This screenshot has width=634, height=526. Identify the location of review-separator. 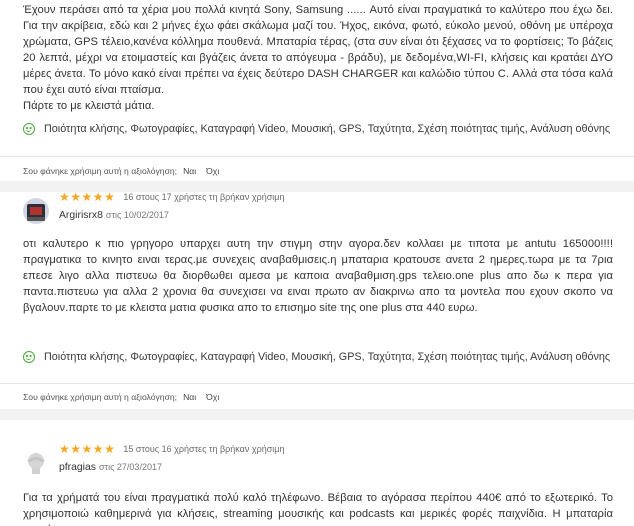
(317, 414).